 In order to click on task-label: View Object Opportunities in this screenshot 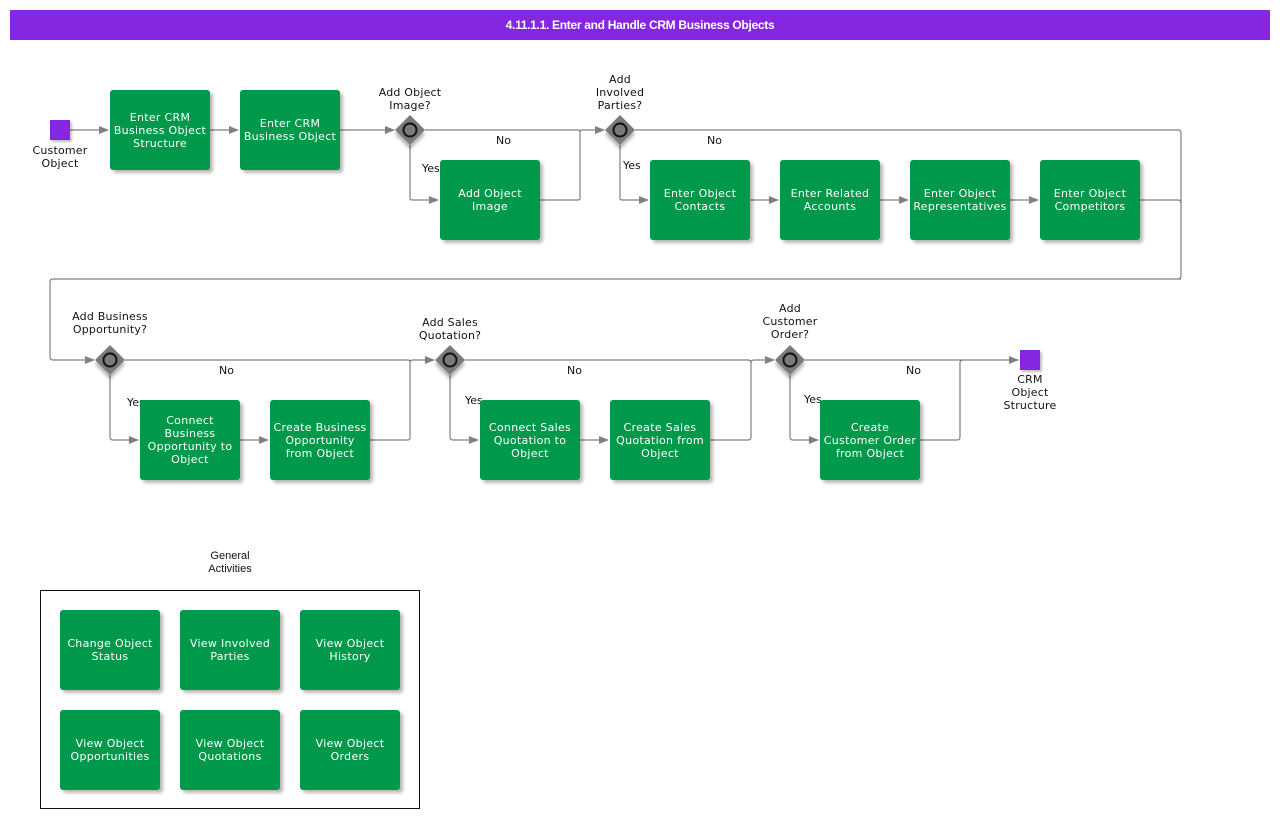, I will do `click(110, 750)`.